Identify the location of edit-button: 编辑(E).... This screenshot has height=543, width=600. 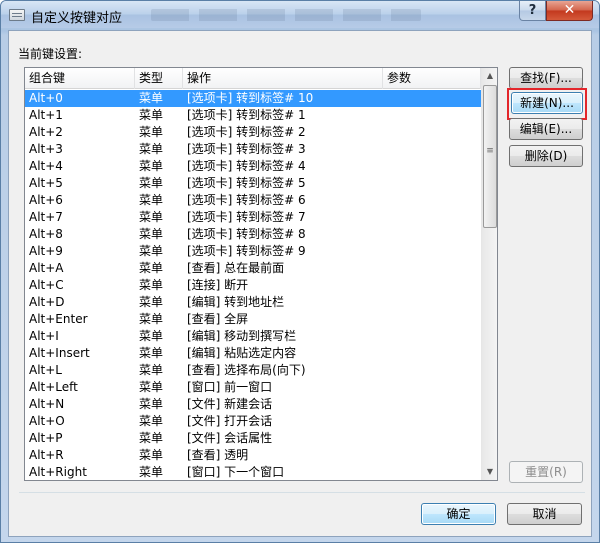
(546, 129).